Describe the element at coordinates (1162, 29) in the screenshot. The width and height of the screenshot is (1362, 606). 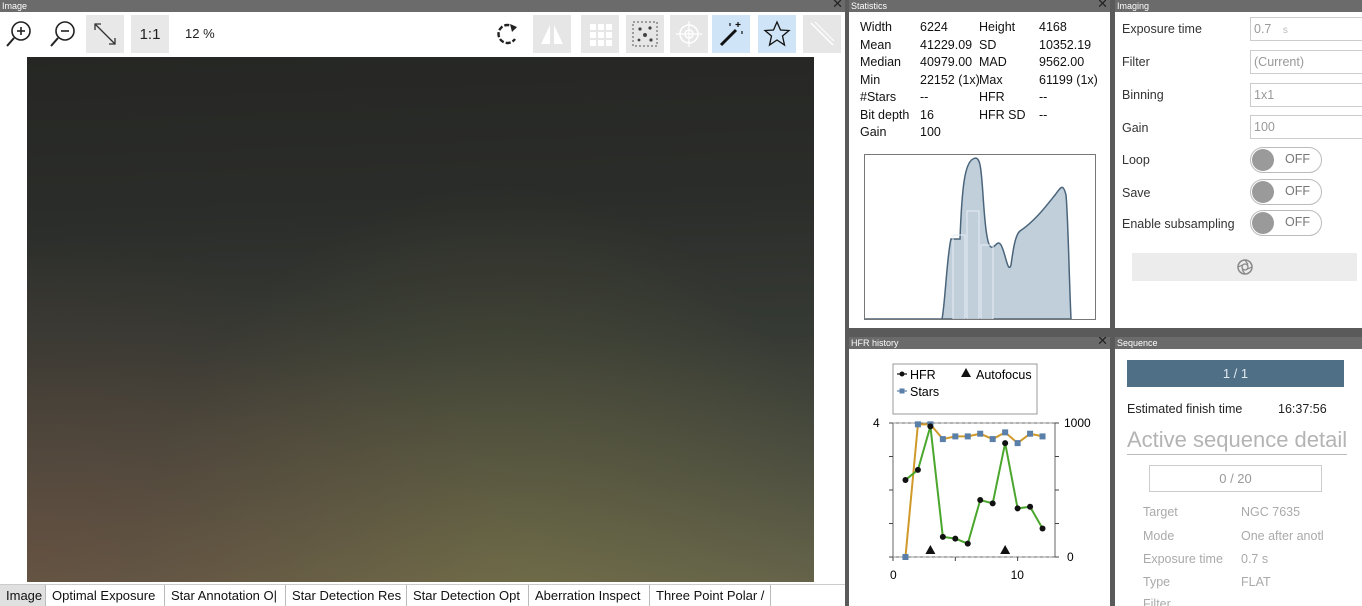
I see `exposure-time-label: Exposure time` at that location.